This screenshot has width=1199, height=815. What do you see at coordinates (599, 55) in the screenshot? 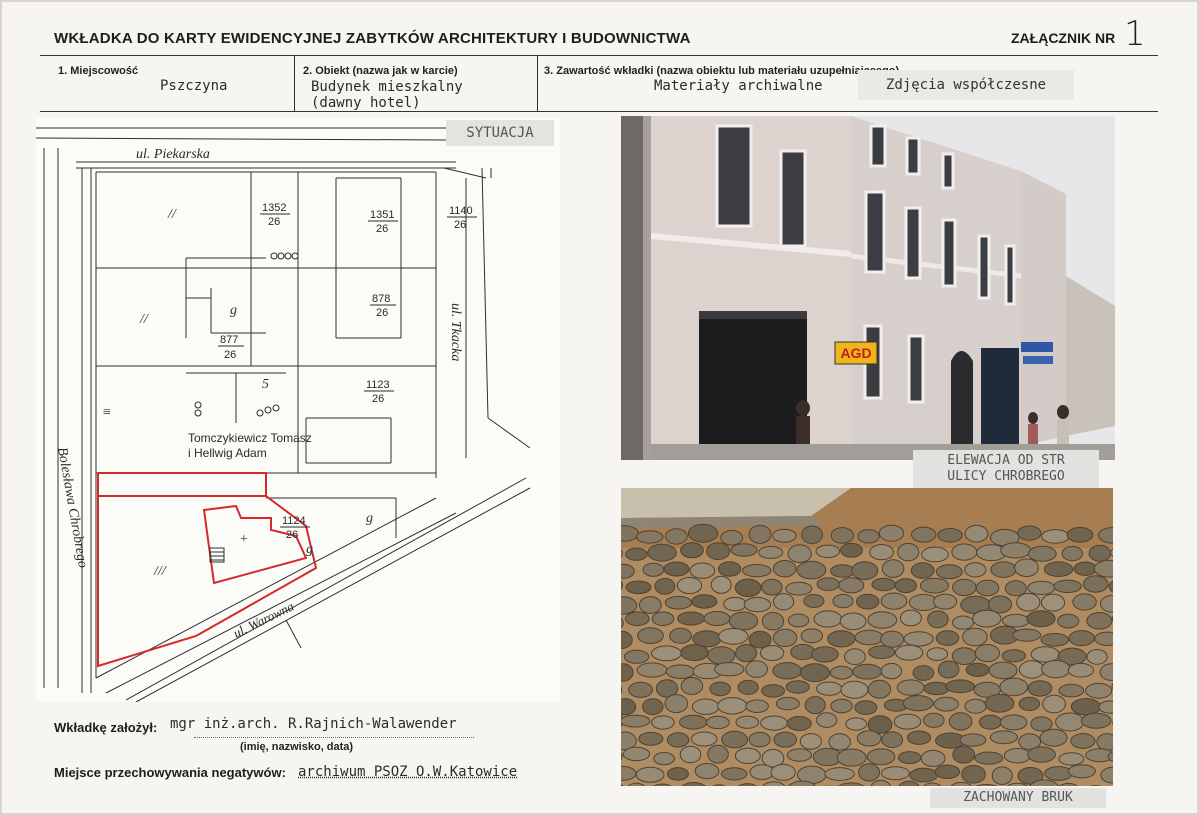
I see `header-rule` at bounding box center [599, 55].